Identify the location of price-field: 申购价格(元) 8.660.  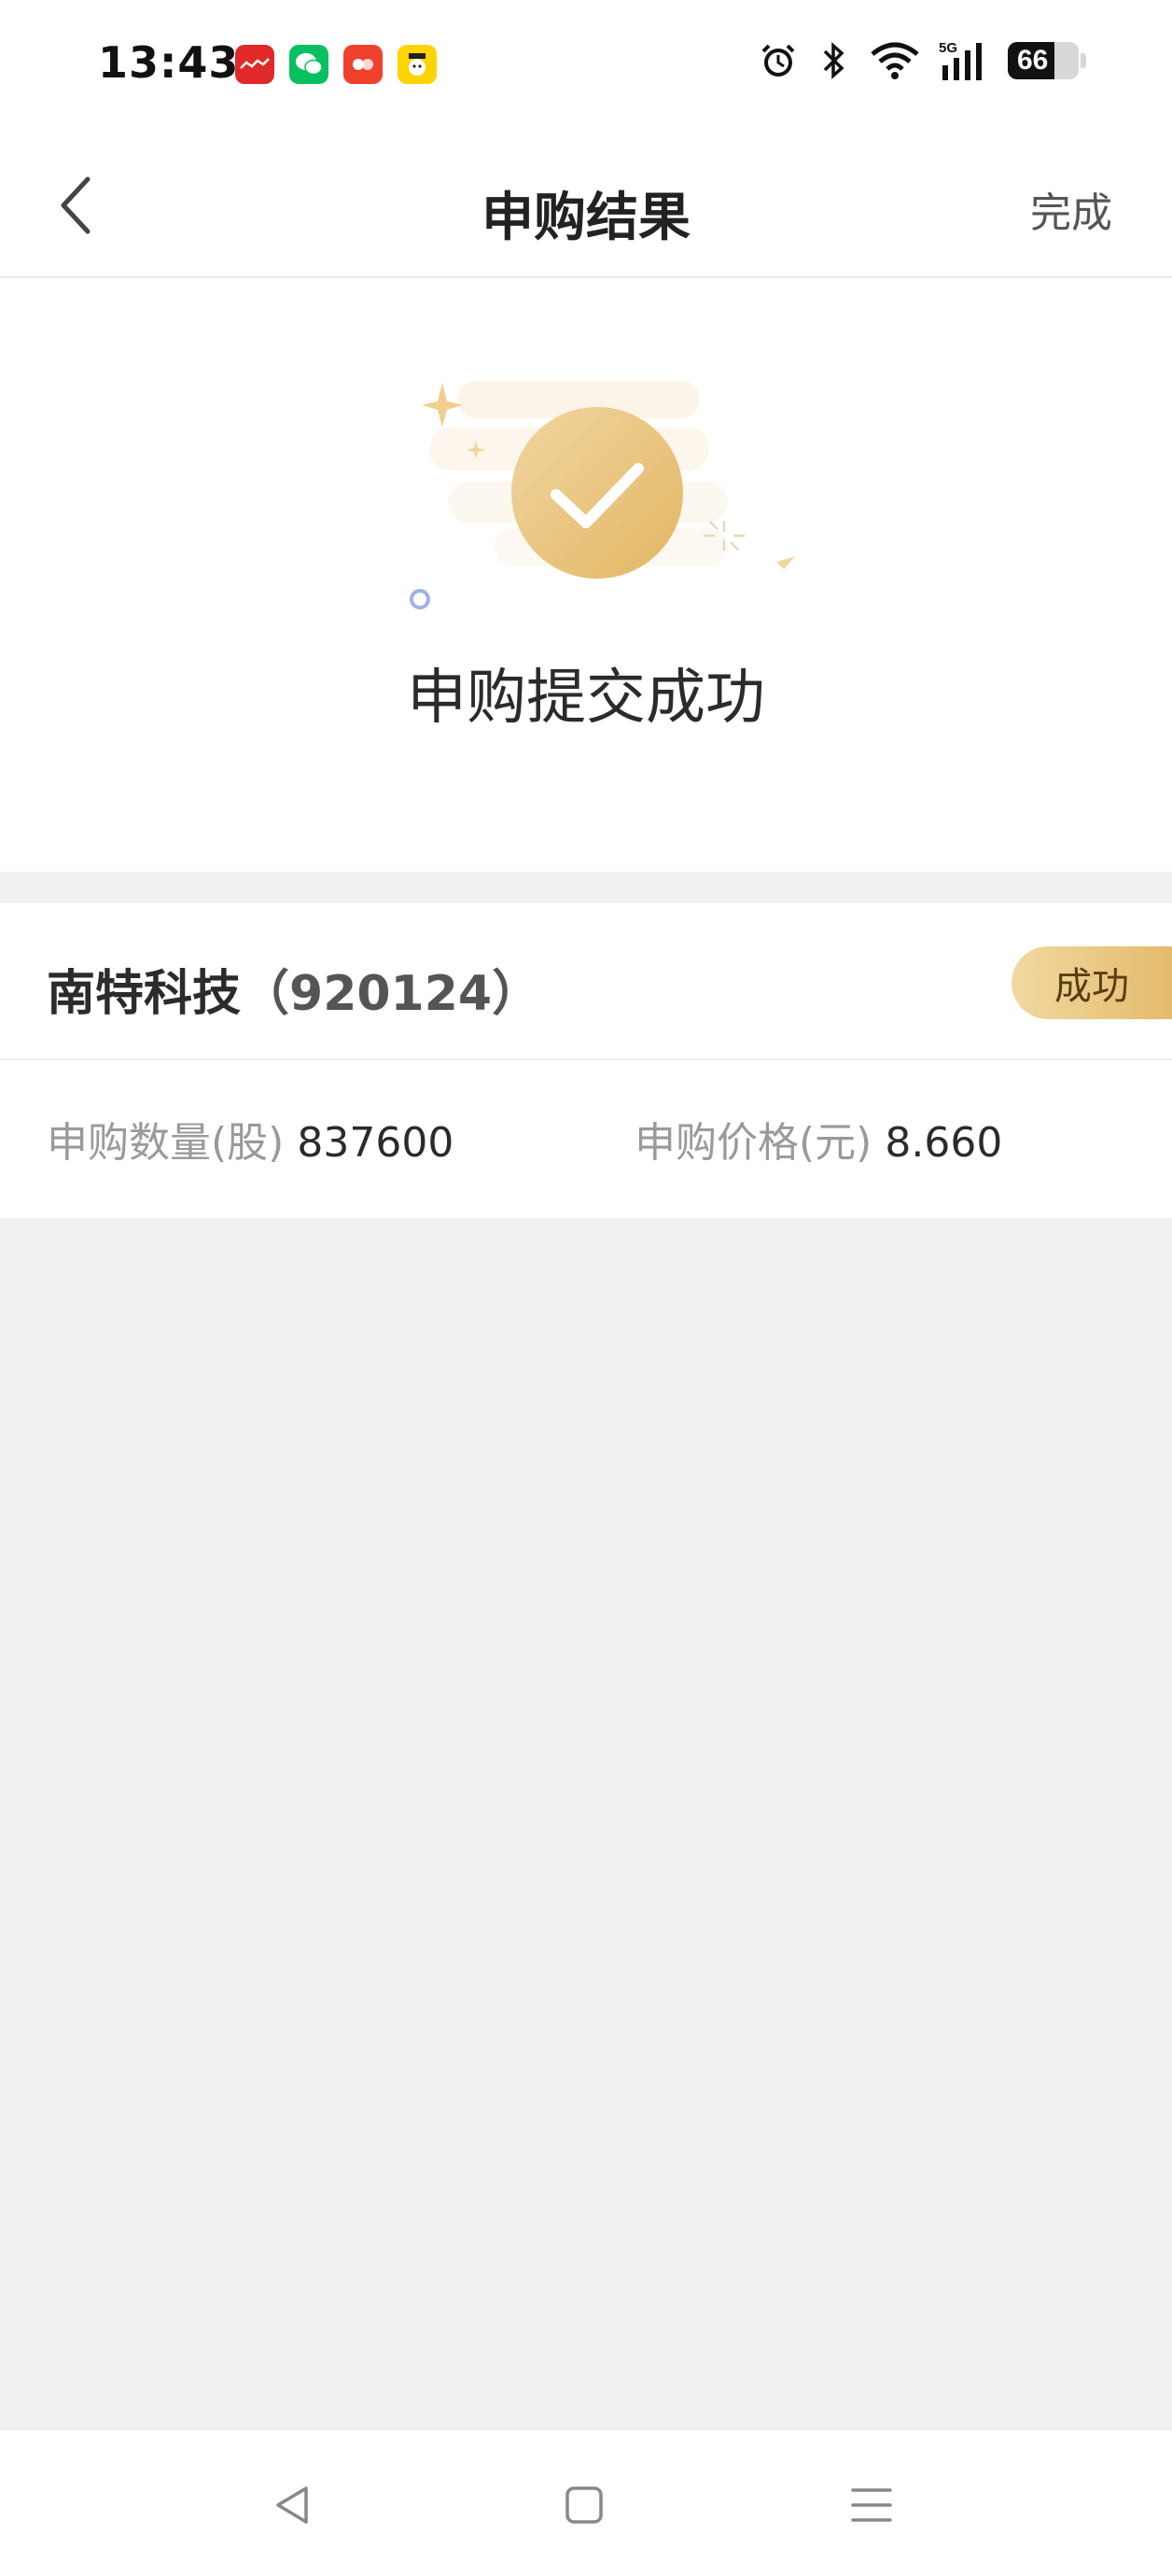
(818, 1139).